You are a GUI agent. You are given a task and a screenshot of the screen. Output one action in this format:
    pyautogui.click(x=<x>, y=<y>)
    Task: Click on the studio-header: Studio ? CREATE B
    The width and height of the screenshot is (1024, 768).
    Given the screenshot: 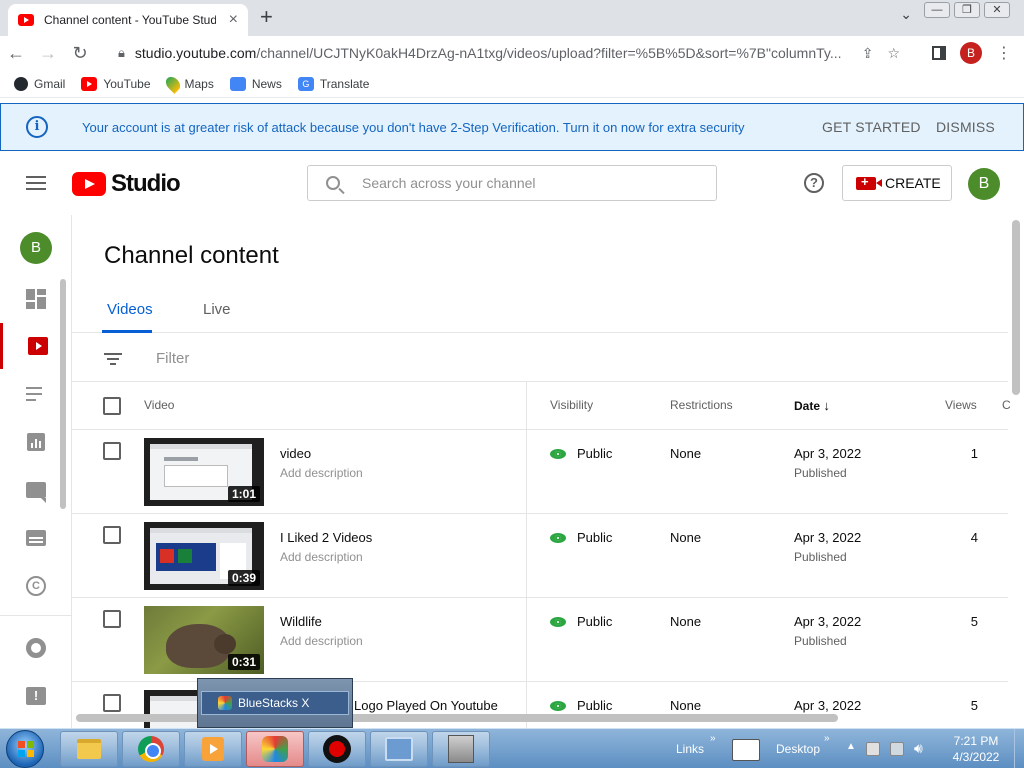 What is the action you would take?
    pyautogui.click(x=512, y=183)
    